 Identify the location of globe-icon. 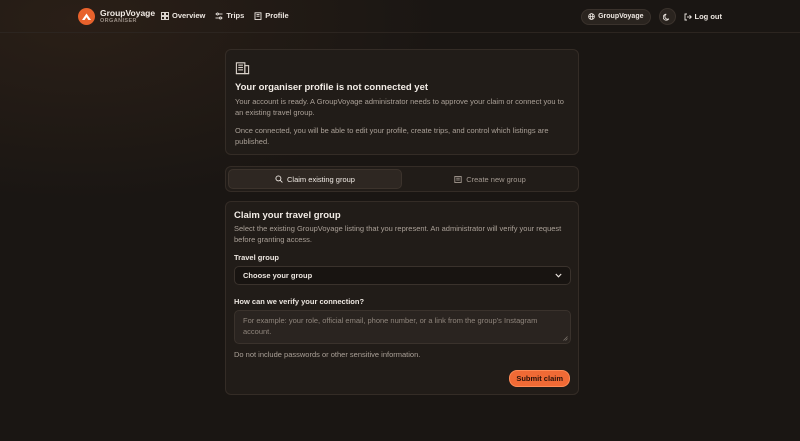
(591, 16).